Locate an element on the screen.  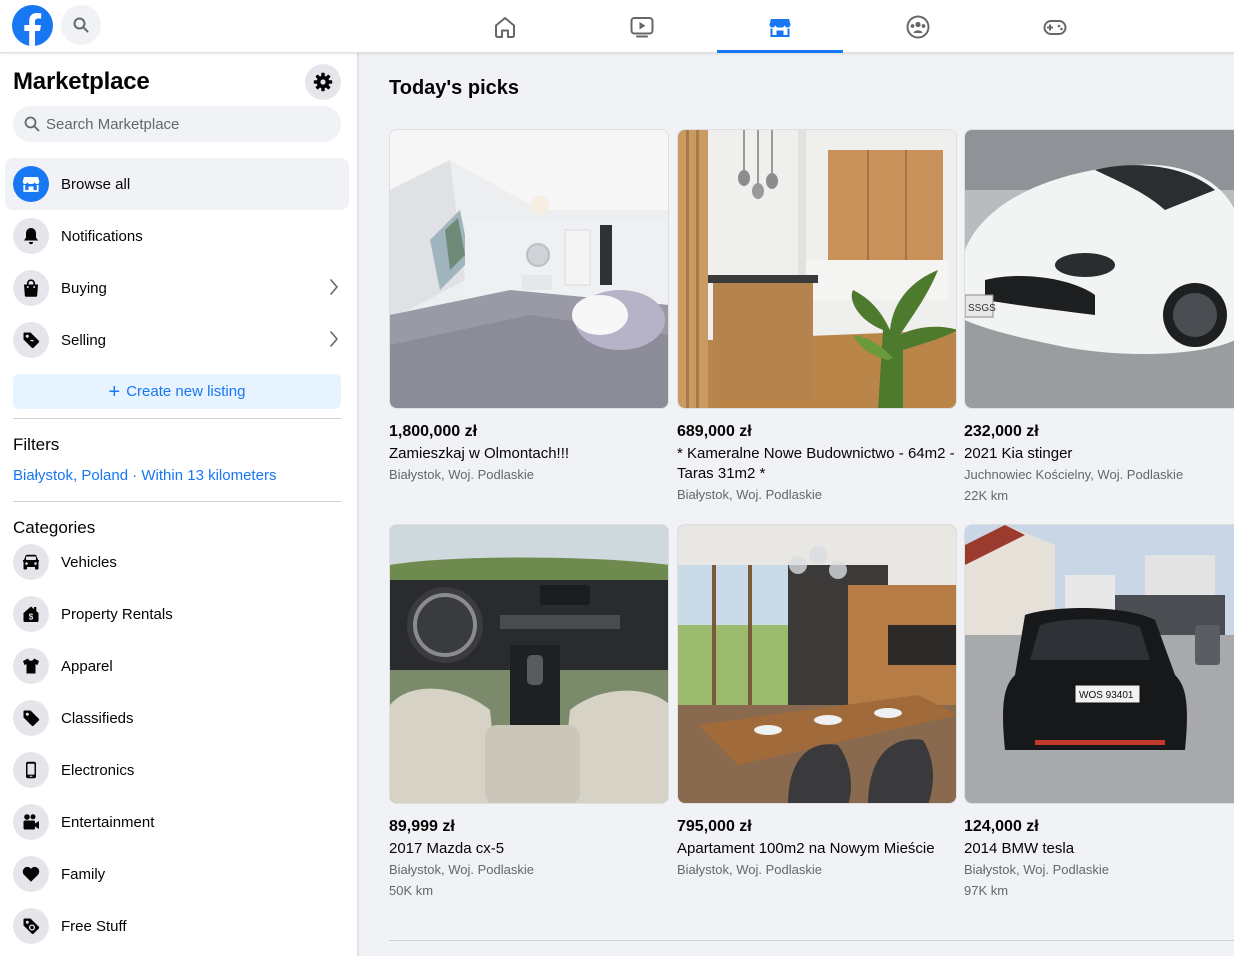
listing-price: 795,000 zł is located at coordinates (714, 826).